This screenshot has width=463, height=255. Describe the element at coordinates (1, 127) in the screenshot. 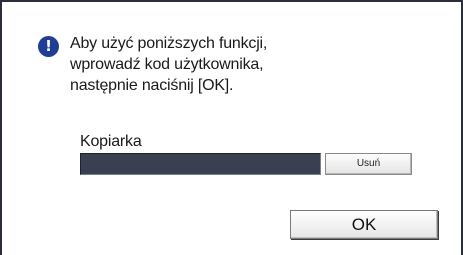

I see `dialog-frame-left` at that location.